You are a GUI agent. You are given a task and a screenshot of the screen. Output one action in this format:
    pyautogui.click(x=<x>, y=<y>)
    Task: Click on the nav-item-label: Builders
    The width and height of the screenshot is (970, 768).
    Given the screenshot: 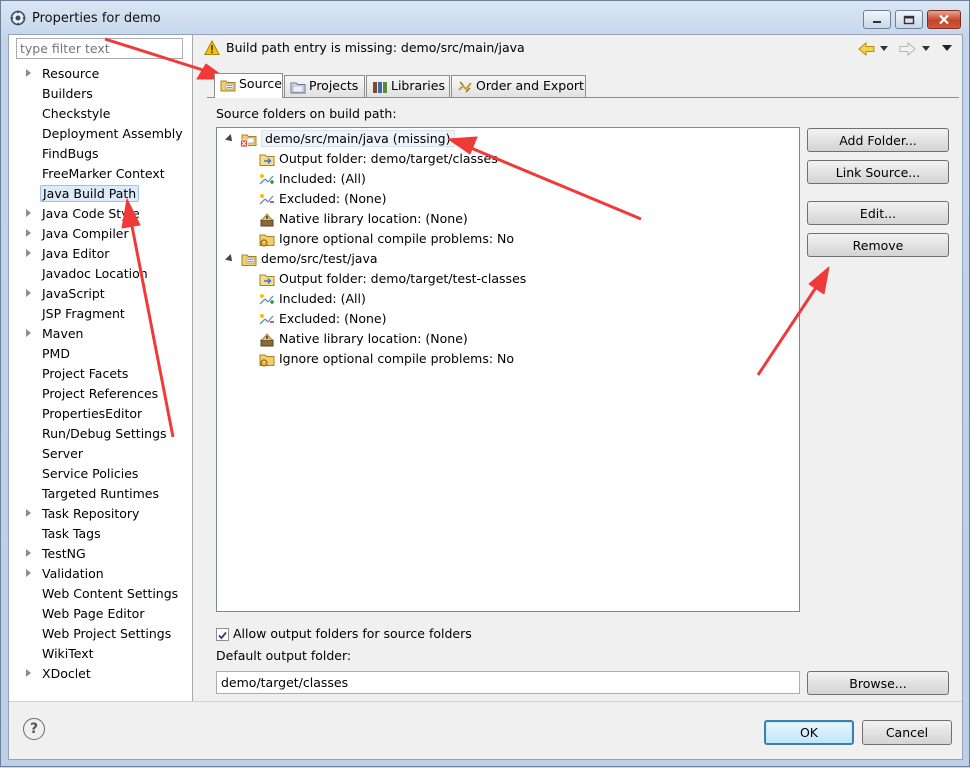 What is the action you would take?
    pyautogui.click(x=67, y=93)
    